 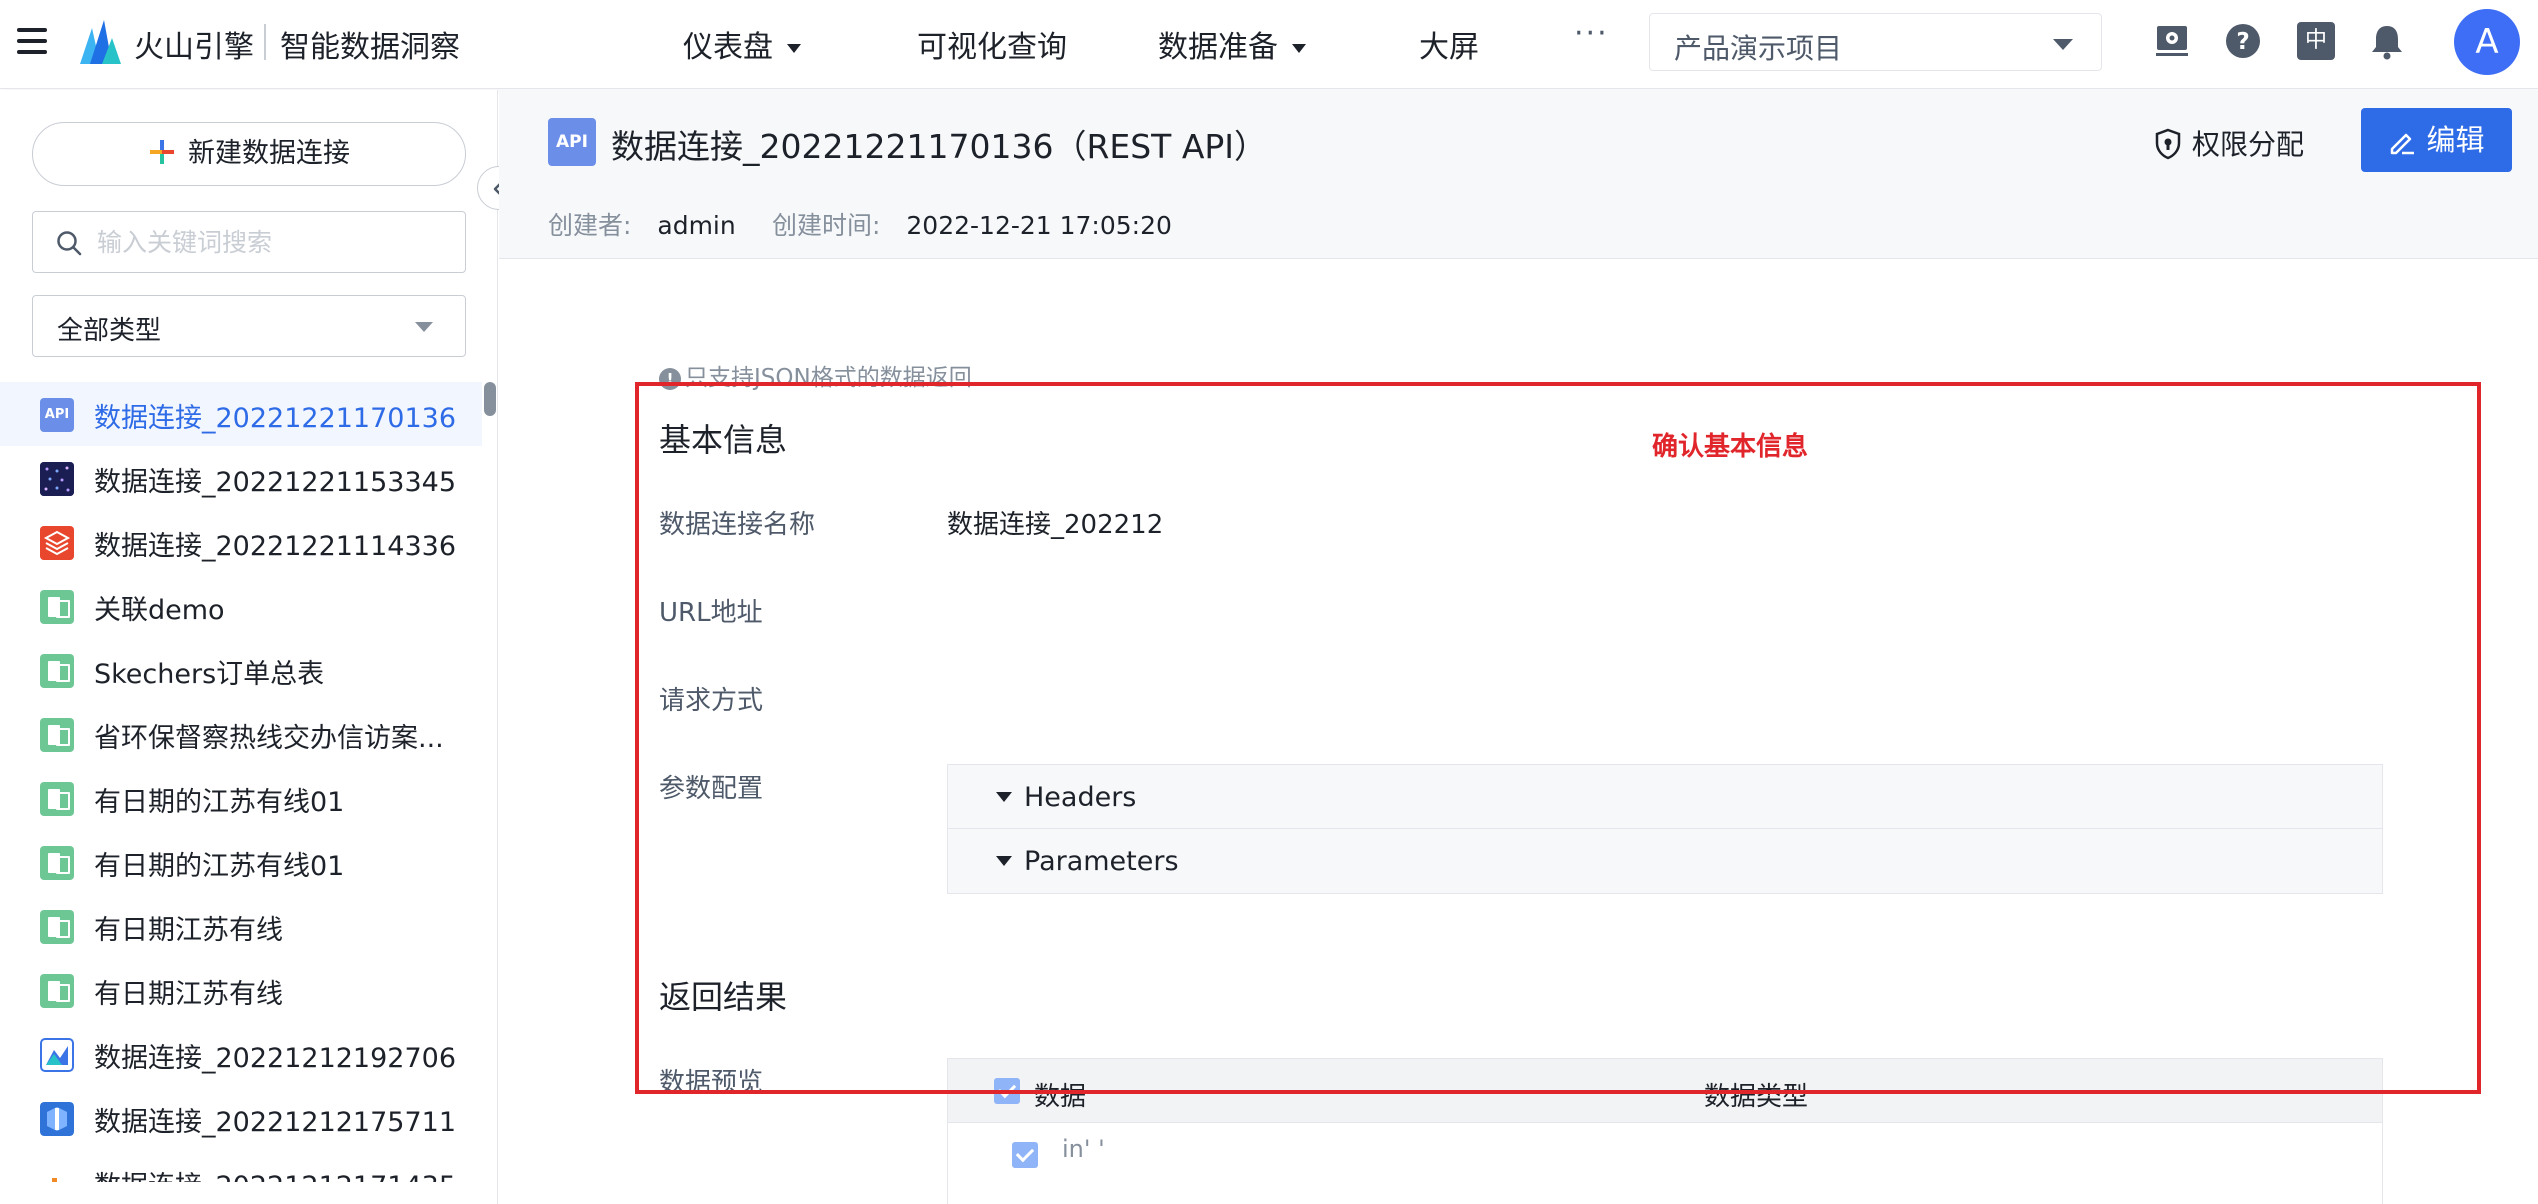 I want to click on project-select: 产品演示项目, so click(x=1875, y=42).